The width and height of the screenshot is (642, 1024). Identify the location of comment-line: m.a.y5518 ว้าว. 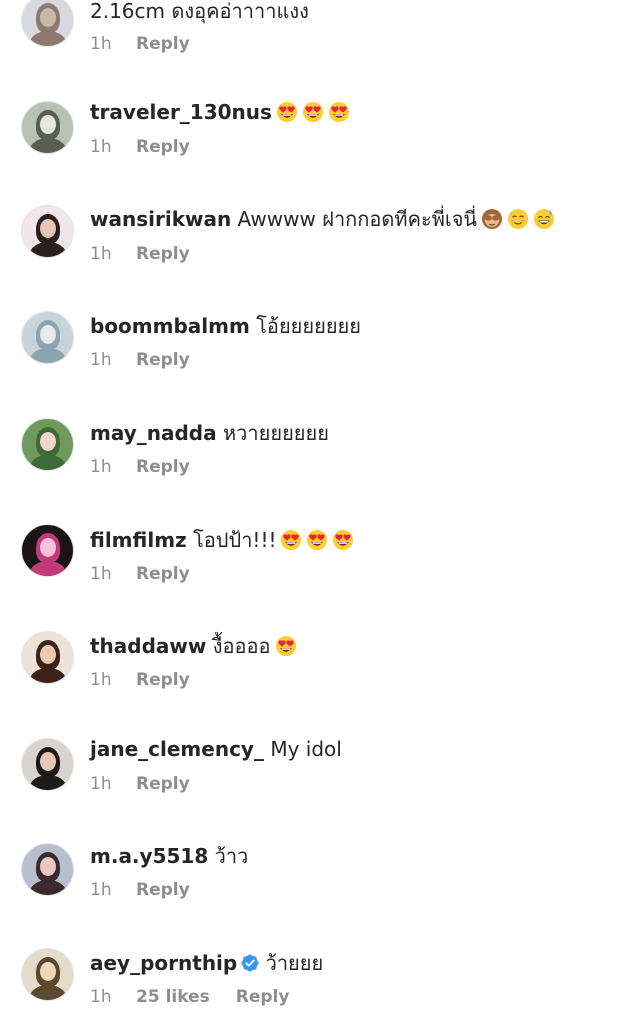
(169, 856).